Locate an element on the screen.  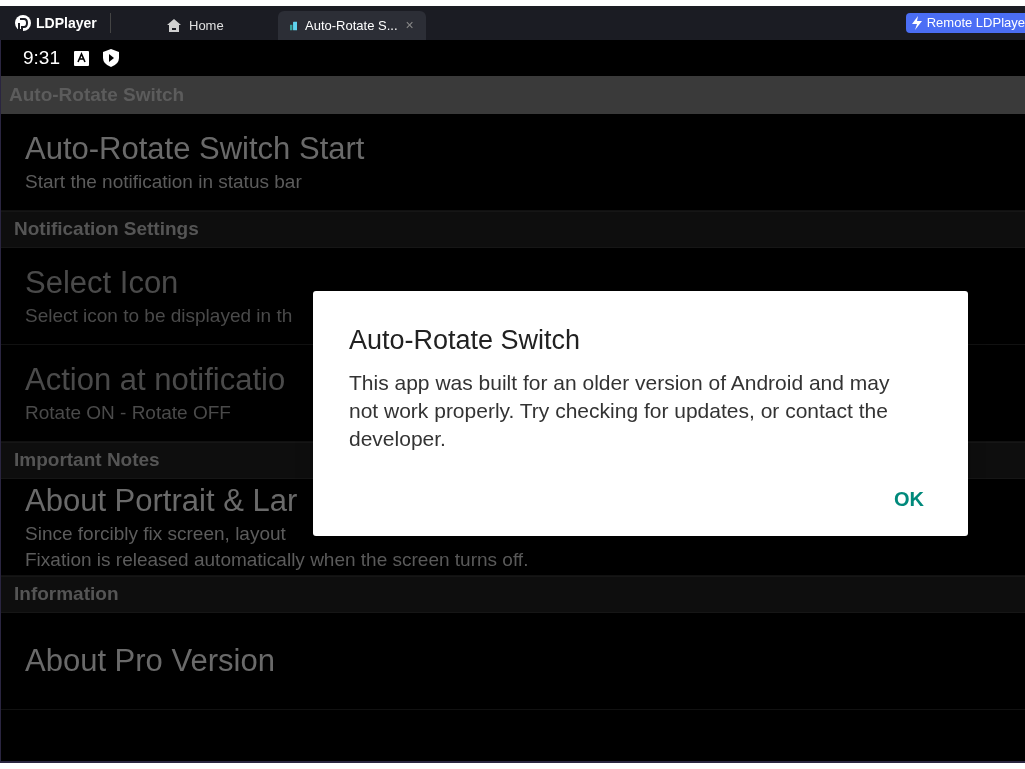
home-icon is located at coordinates (174, 25).